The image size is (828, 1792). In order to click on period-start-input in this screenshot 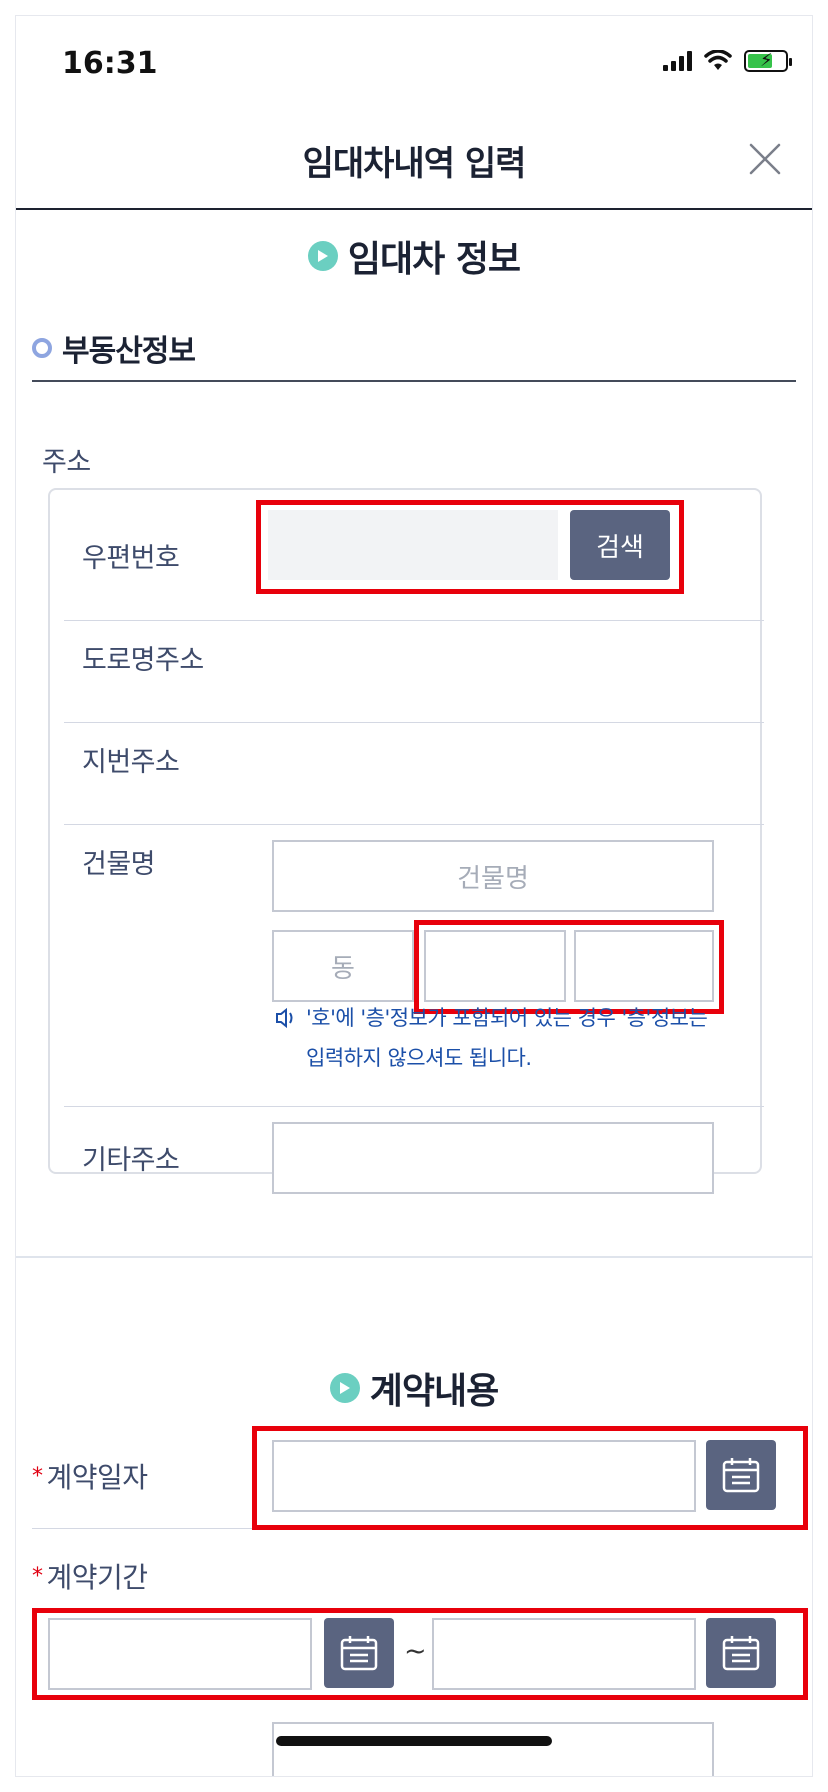, I will do `click(180, 1654)`.